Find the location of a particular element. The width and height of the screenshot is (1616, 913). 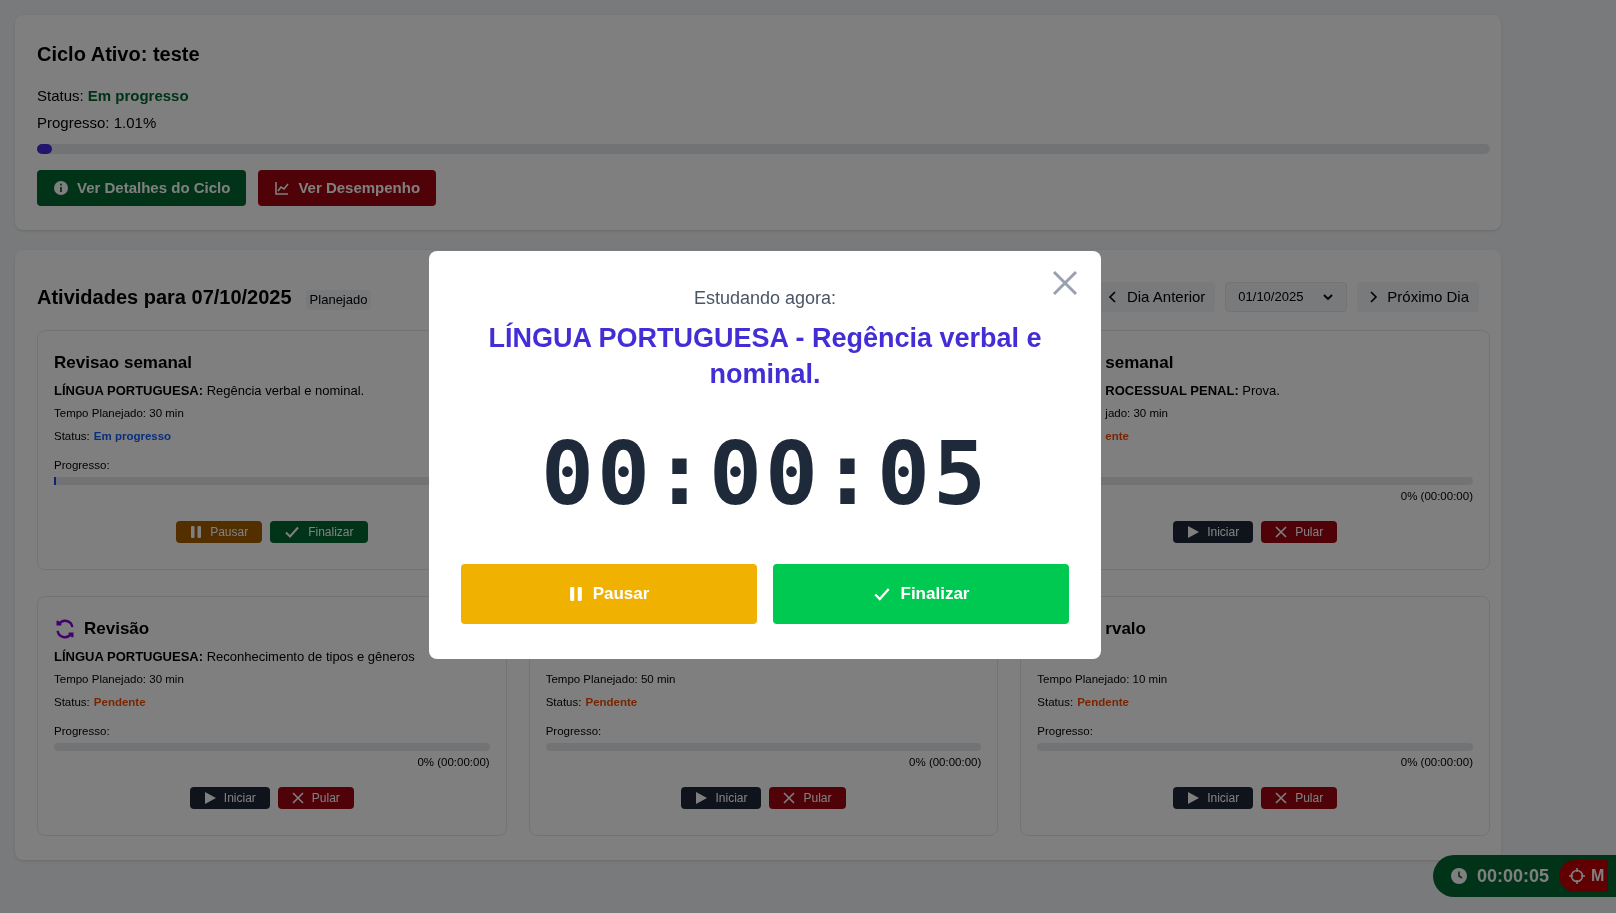

planned-time: Tempo Planejado: 10 min is located at coordinates (1102, 680).